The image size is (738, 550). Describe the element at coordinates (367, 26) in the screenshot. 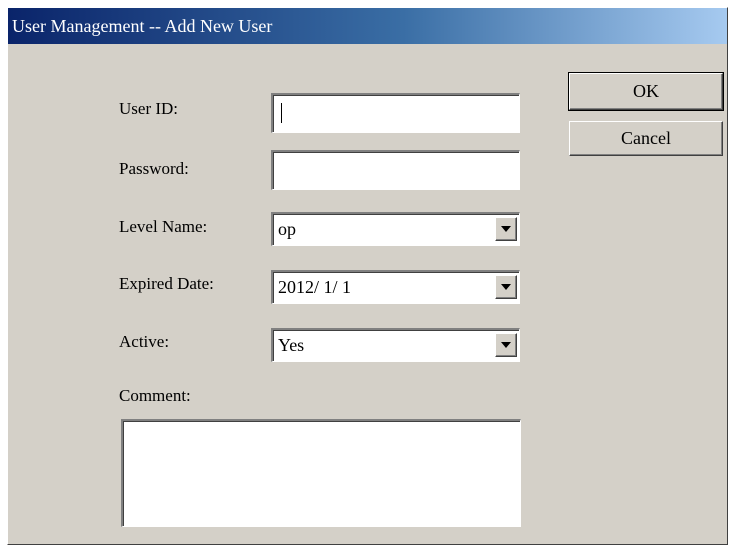

I see `dialog-title-bar: User Management -- Add New User` at that location.